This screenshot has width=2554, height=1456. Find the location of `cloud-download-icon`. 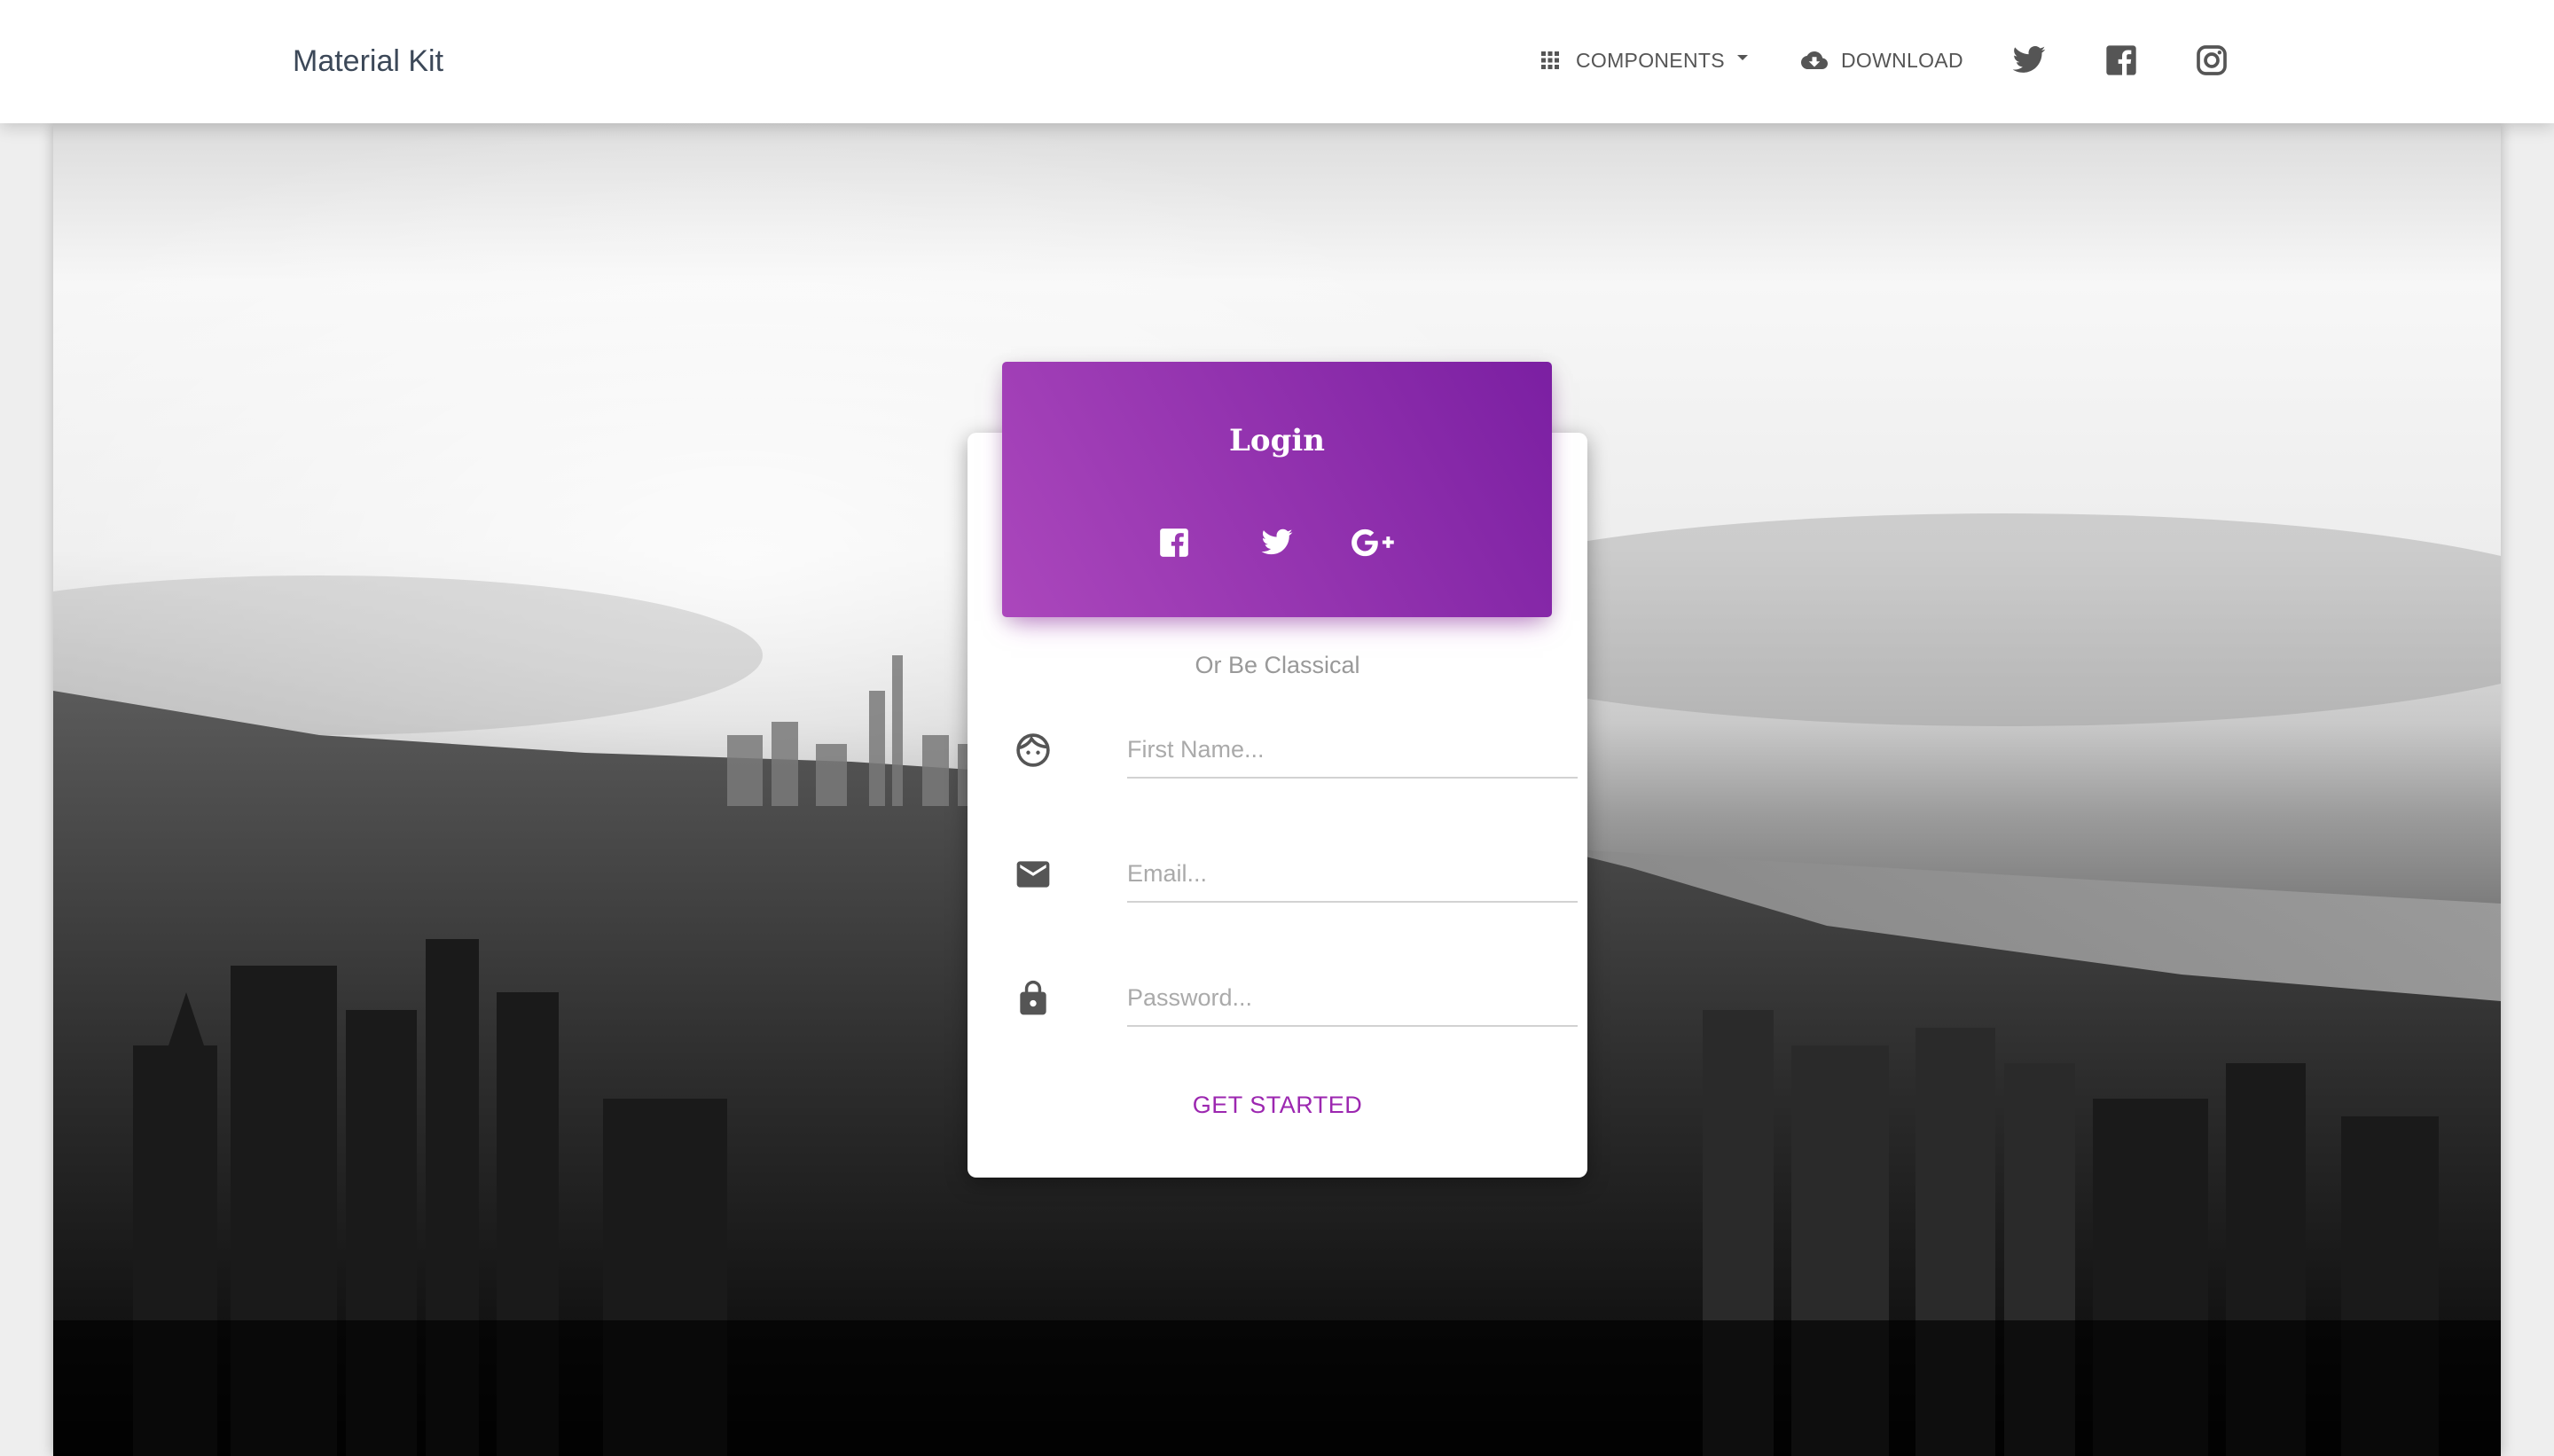

cloud-download-icon is located at coordinates (1814, 60).